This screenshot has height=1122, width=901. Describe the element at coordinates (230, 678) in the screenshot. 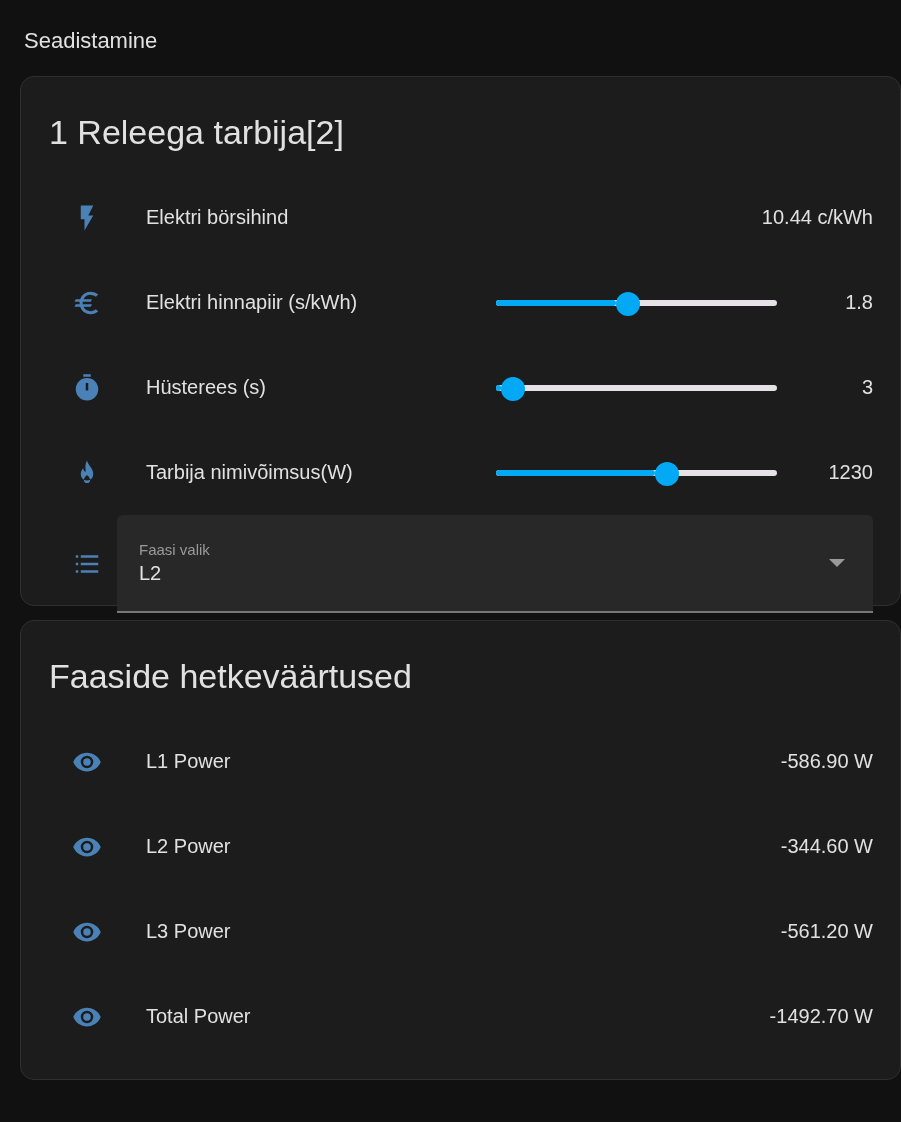

I see `card-title: Faaside hetkeväärtused` at that location.